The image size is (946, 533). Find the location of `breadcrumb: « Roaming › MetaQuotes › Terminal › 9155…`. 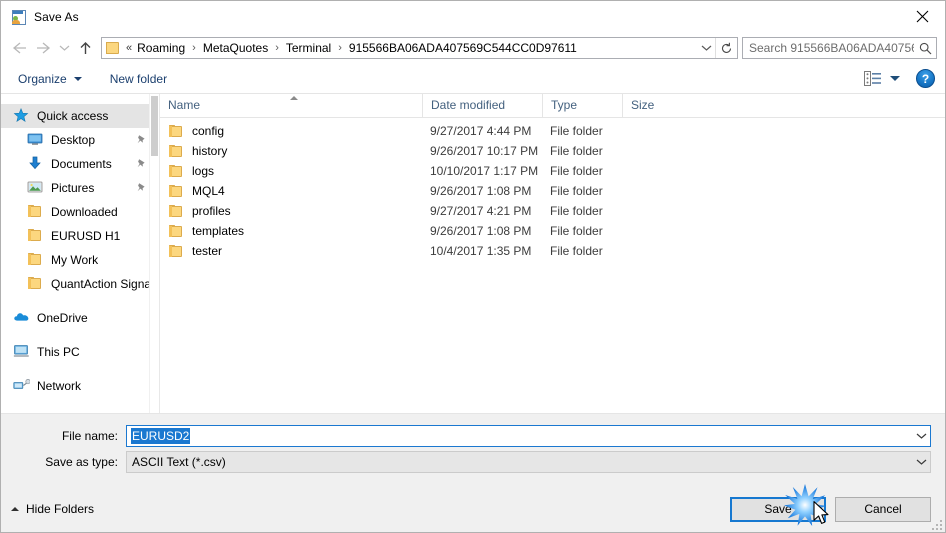

breadcrumb: « Roaming › MetaQuotes › Terminal › 9155… is located at coordinates (411, 48).